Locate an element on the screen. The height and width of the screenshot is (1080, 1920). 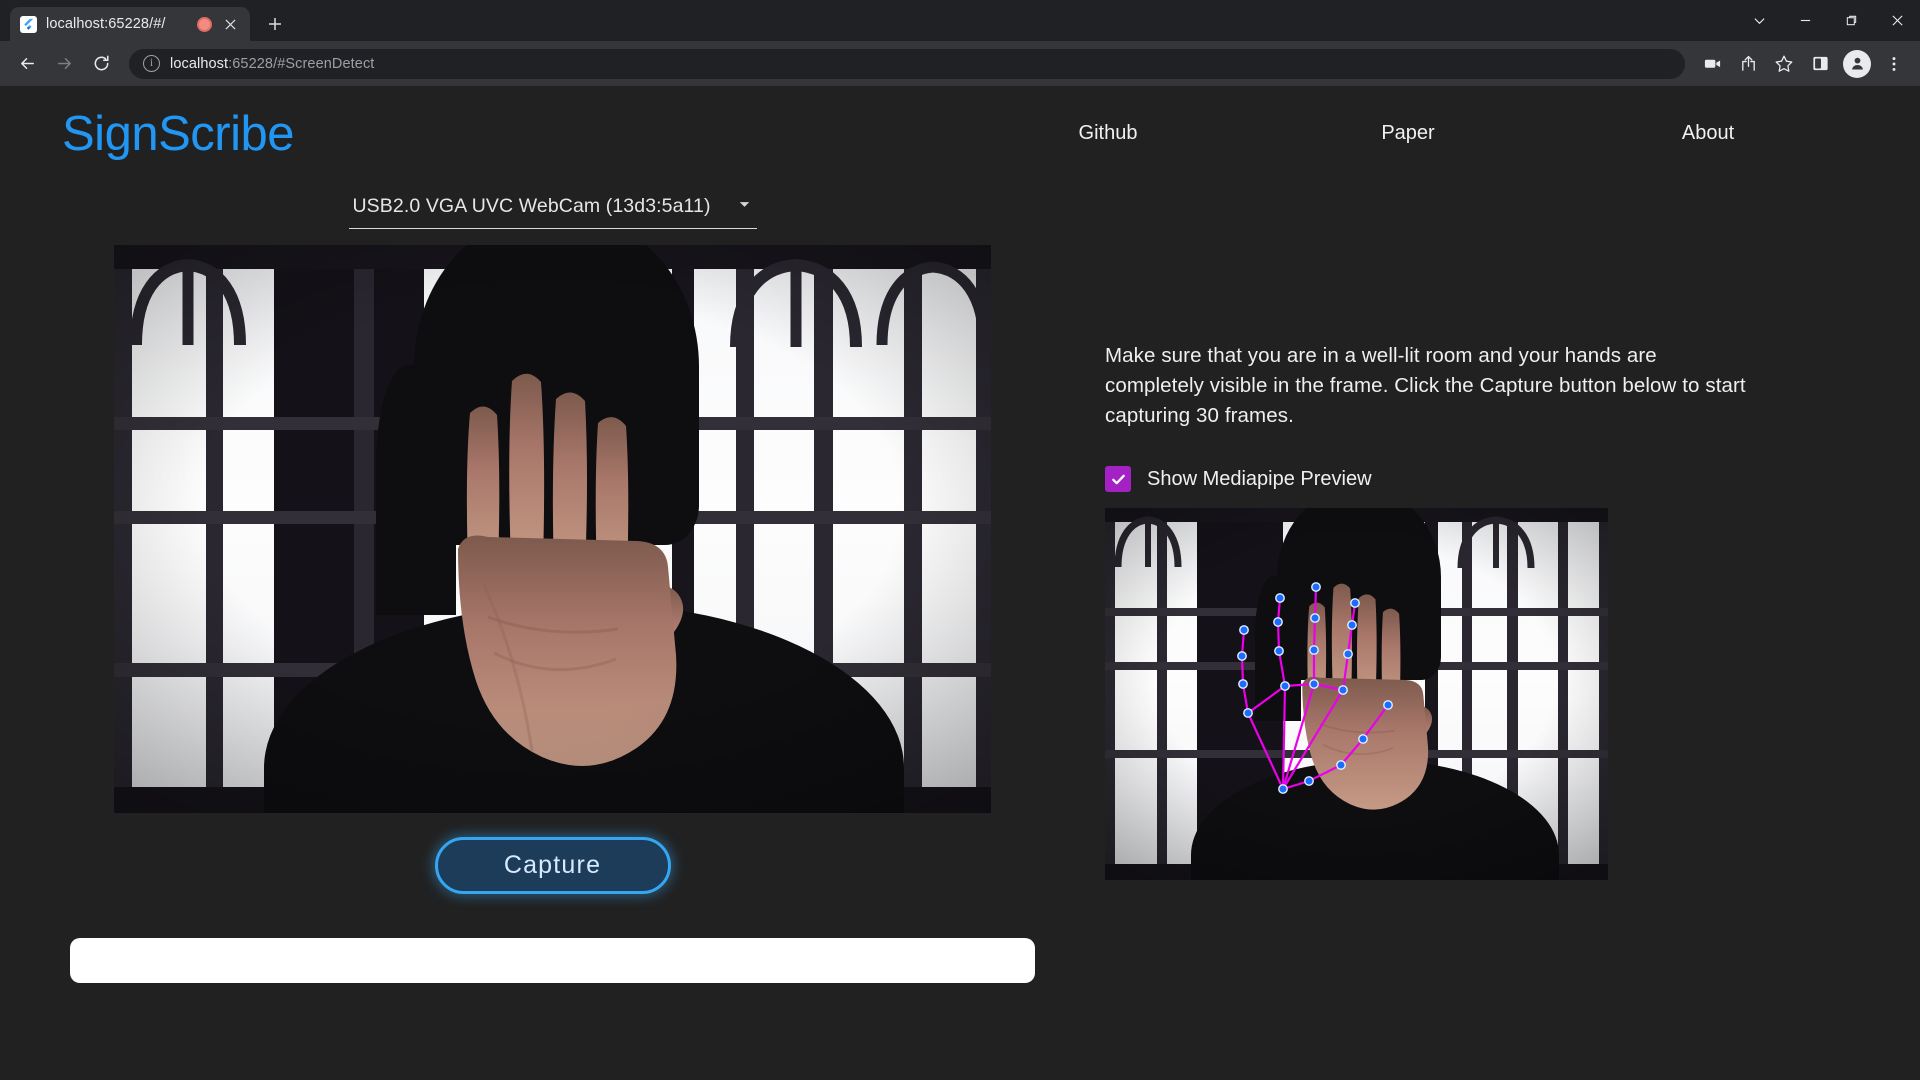
toolbar-icon-group is located at coordinates (1803, 64).